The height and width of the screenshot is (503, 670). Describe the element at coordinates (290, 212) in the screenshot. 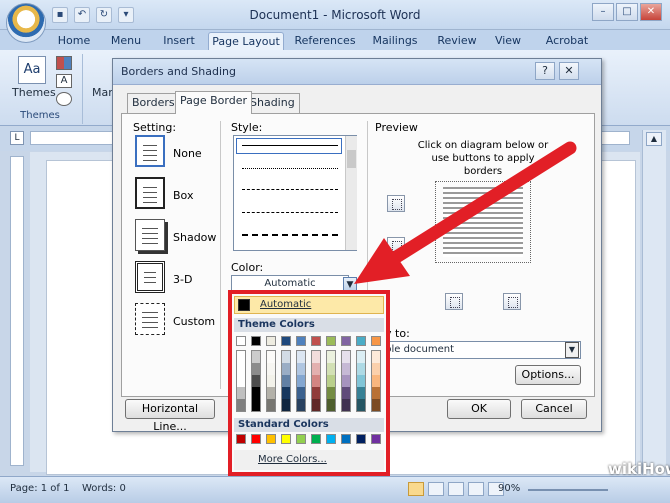

I see `style-long-dash-line` at that location.